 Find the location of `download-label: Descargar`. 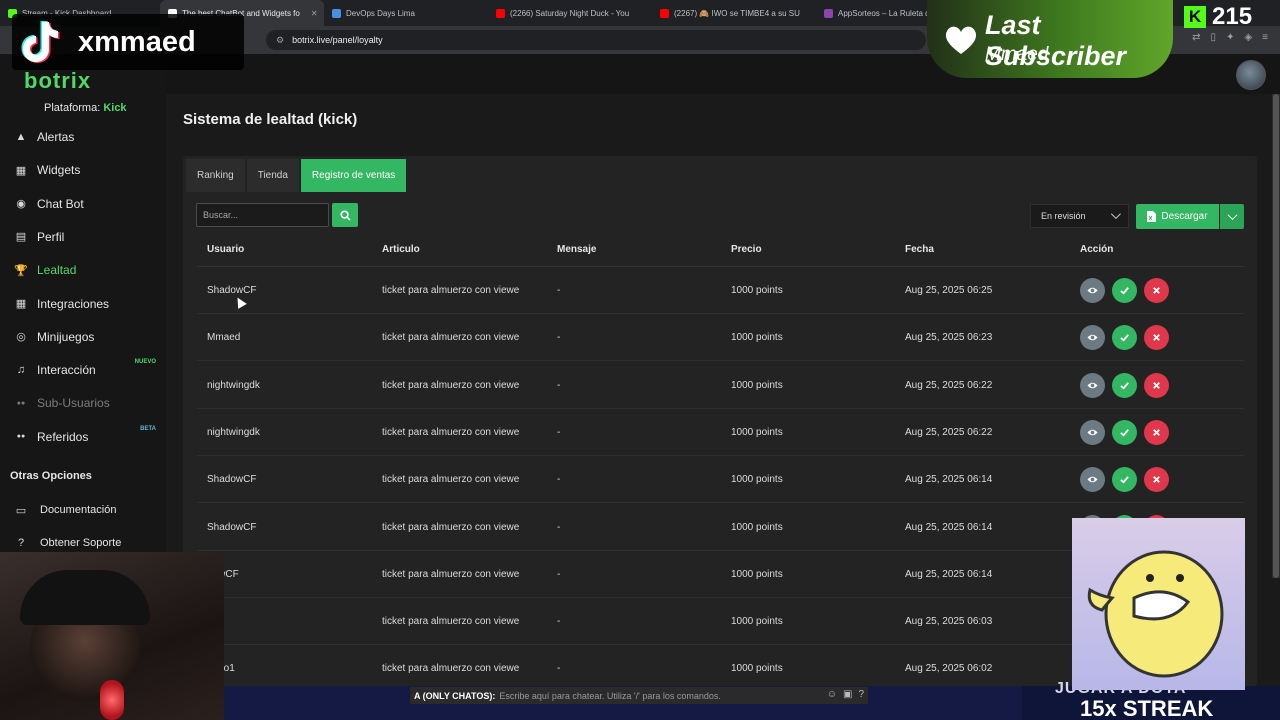

download-label: Descargar is located at coordinates (1184, 216).